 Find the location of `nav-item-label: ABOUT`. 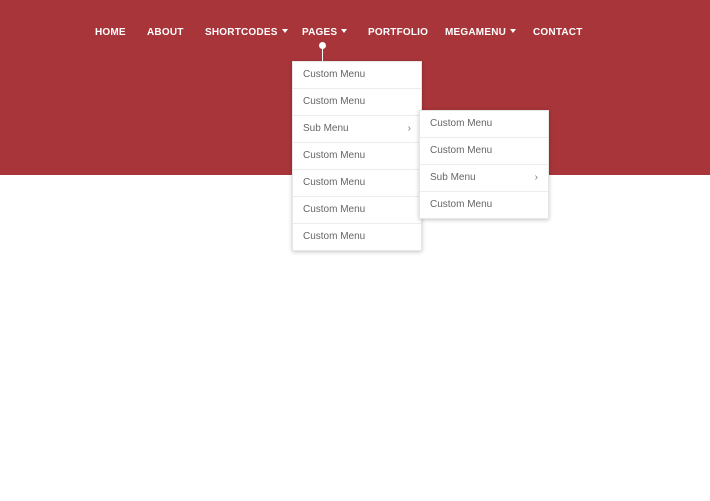

nav-item-label: ABOUT is located at coordinates (165, 32).